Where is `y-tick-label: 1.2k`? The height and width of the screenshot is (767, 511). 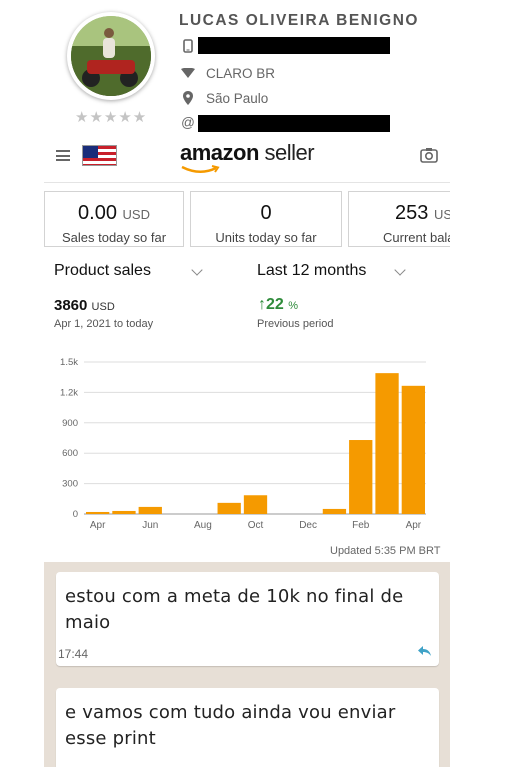
y-tick-label: 1.2k is located at coordinates (69, 392).